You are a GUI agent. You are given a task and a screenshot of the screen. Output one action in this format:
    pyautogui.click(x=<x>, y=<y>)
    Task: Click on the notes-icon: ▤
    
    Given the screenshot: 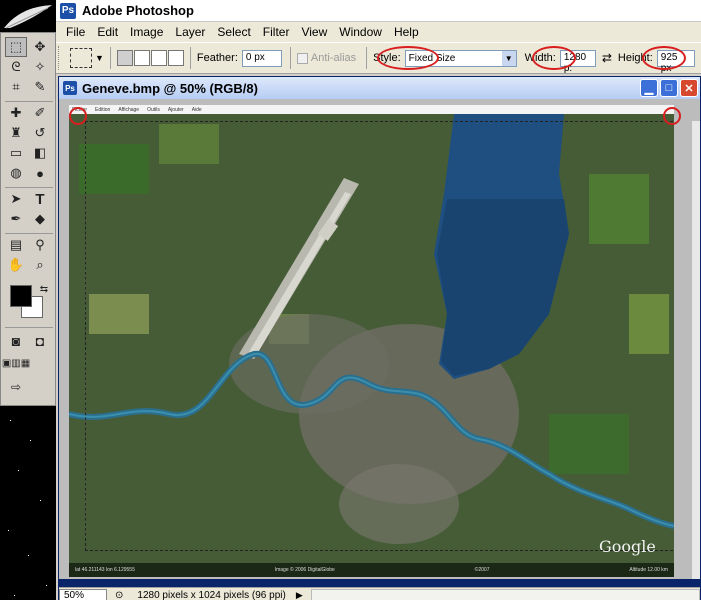 What is the action you would take?
    pyautogui.click(x=16, y=245)
    